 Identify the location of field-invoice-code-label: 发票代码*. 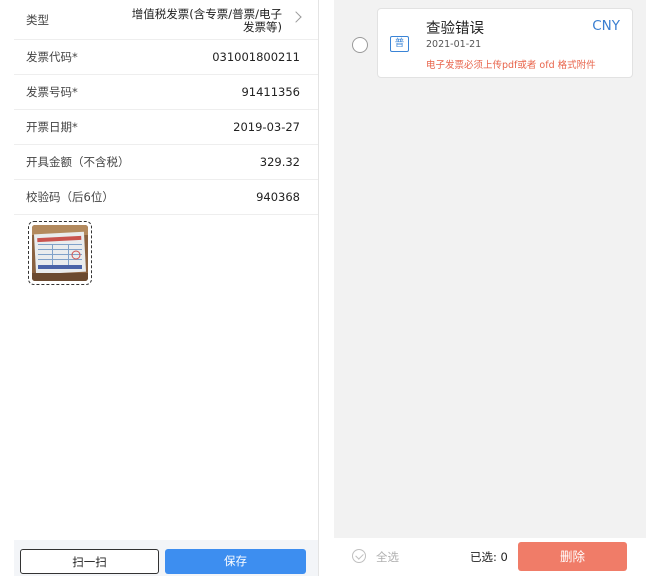
(52, 57).